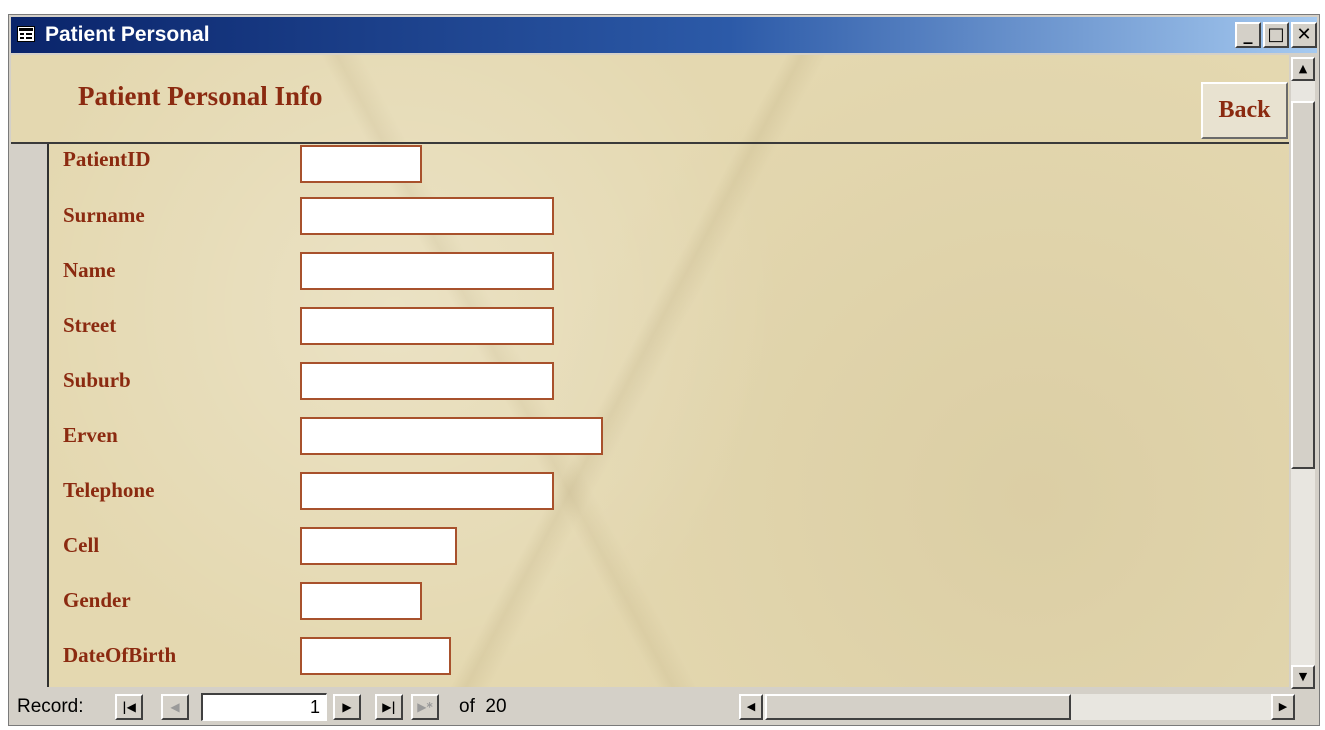  I want to click on next-record-icon: ▶, so click(347, 707).